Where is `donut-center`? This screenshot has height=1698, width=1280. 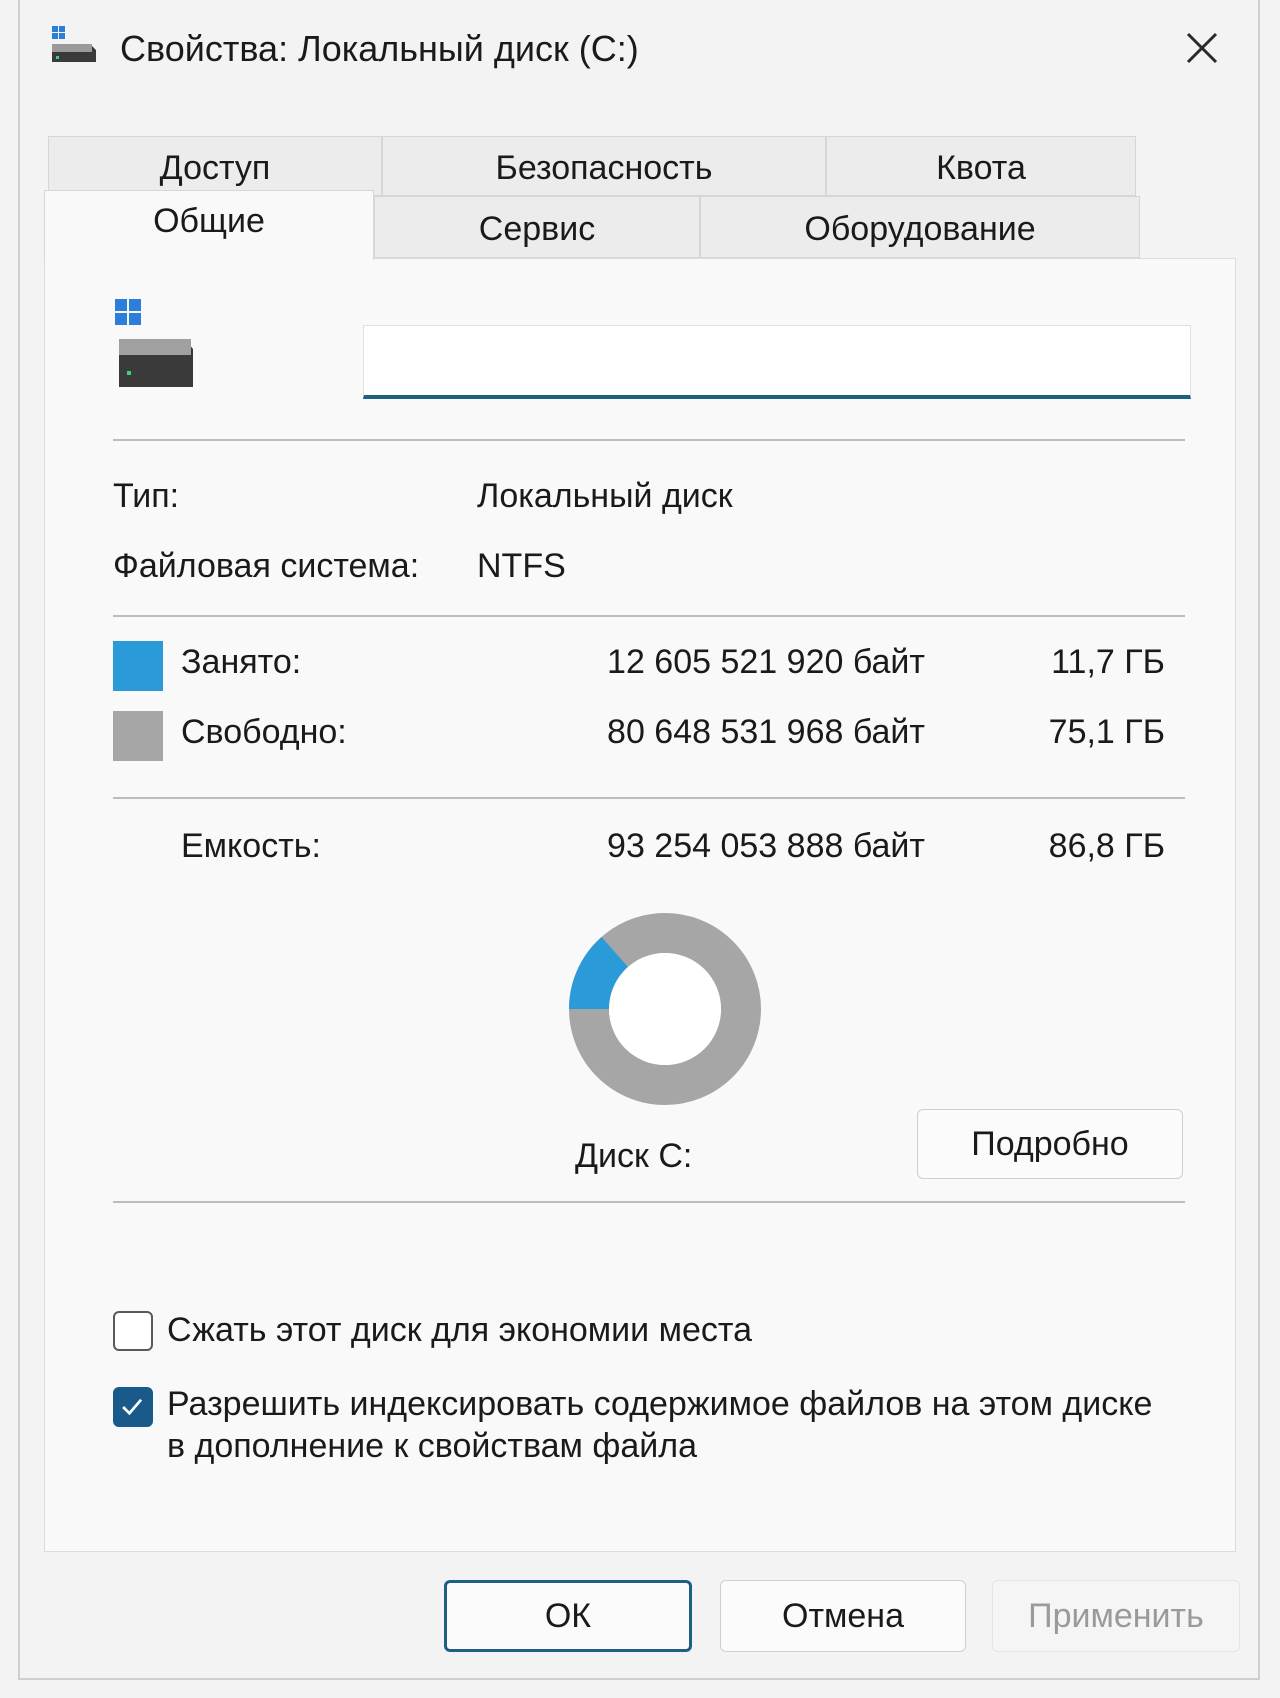
donut-center is located at coordinates (665, 1009).